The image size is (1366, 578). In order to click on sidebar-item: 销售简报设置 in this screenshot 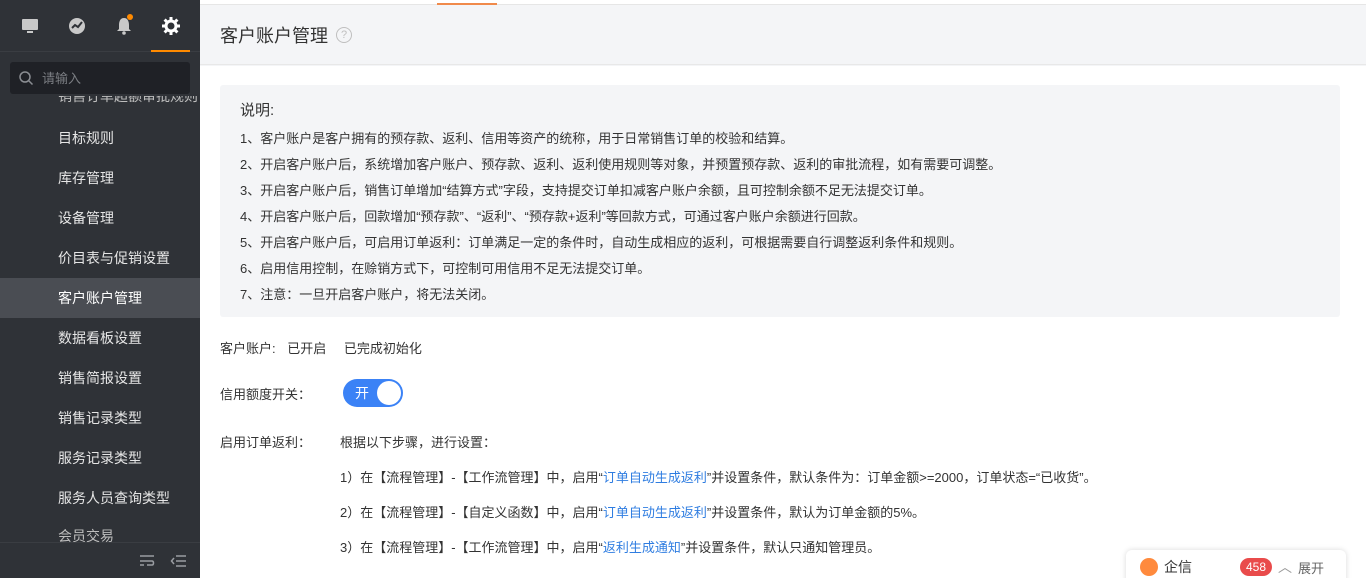, I will do `click(100, 378)`.